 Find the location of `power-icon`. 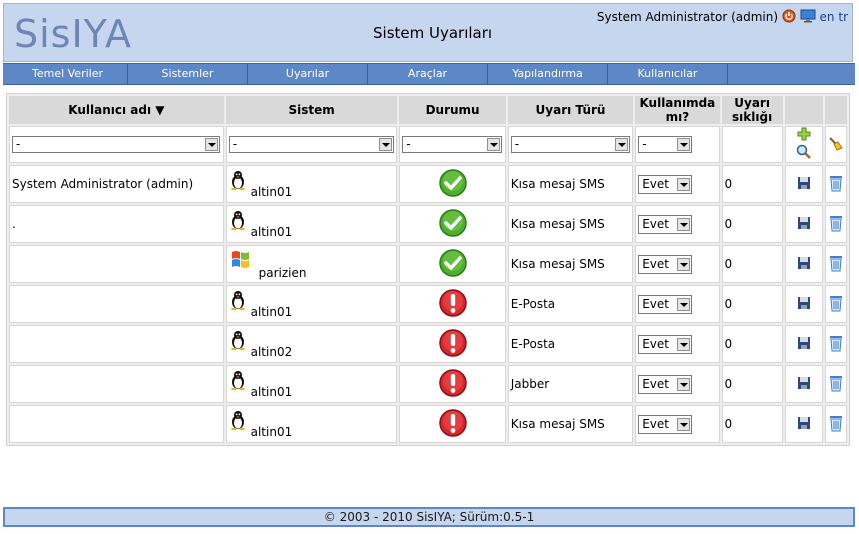

power-icon is located at coordinates (789, 17).